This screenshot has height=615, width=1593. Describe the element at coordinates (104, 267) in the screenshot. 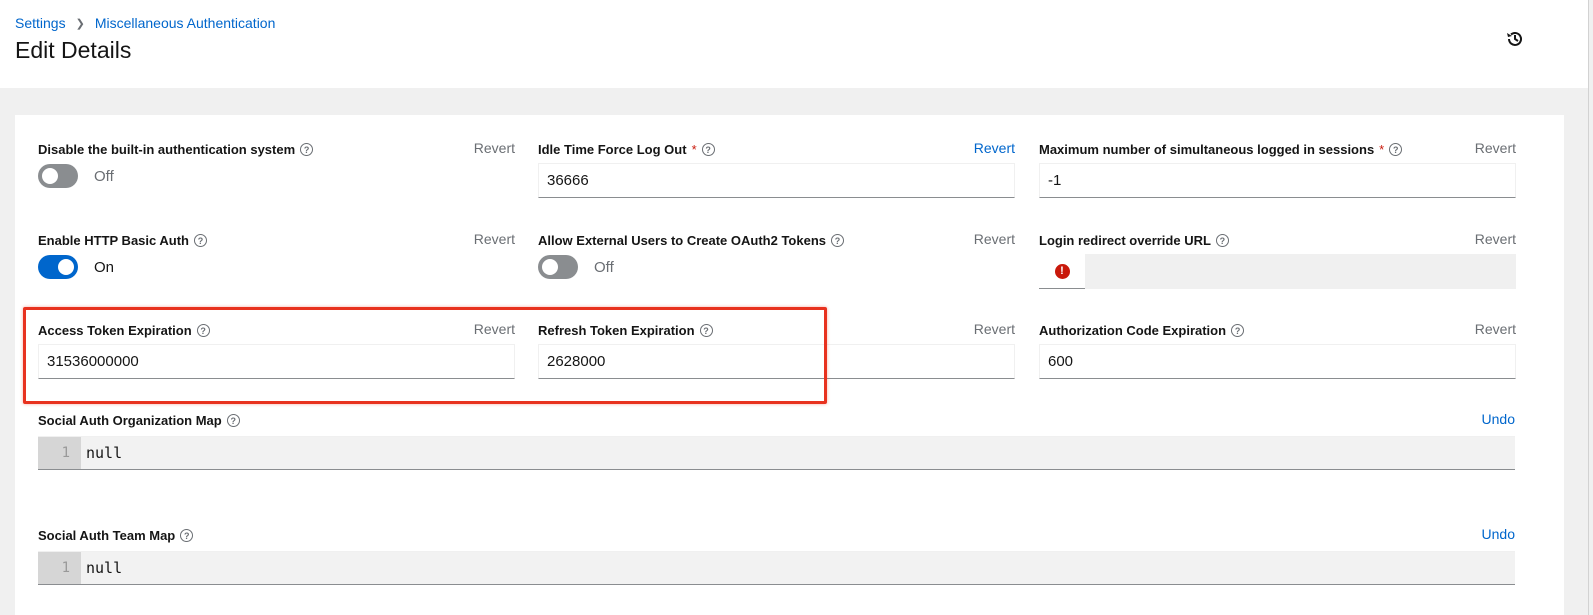

I see `toggle-state: On` at that location.